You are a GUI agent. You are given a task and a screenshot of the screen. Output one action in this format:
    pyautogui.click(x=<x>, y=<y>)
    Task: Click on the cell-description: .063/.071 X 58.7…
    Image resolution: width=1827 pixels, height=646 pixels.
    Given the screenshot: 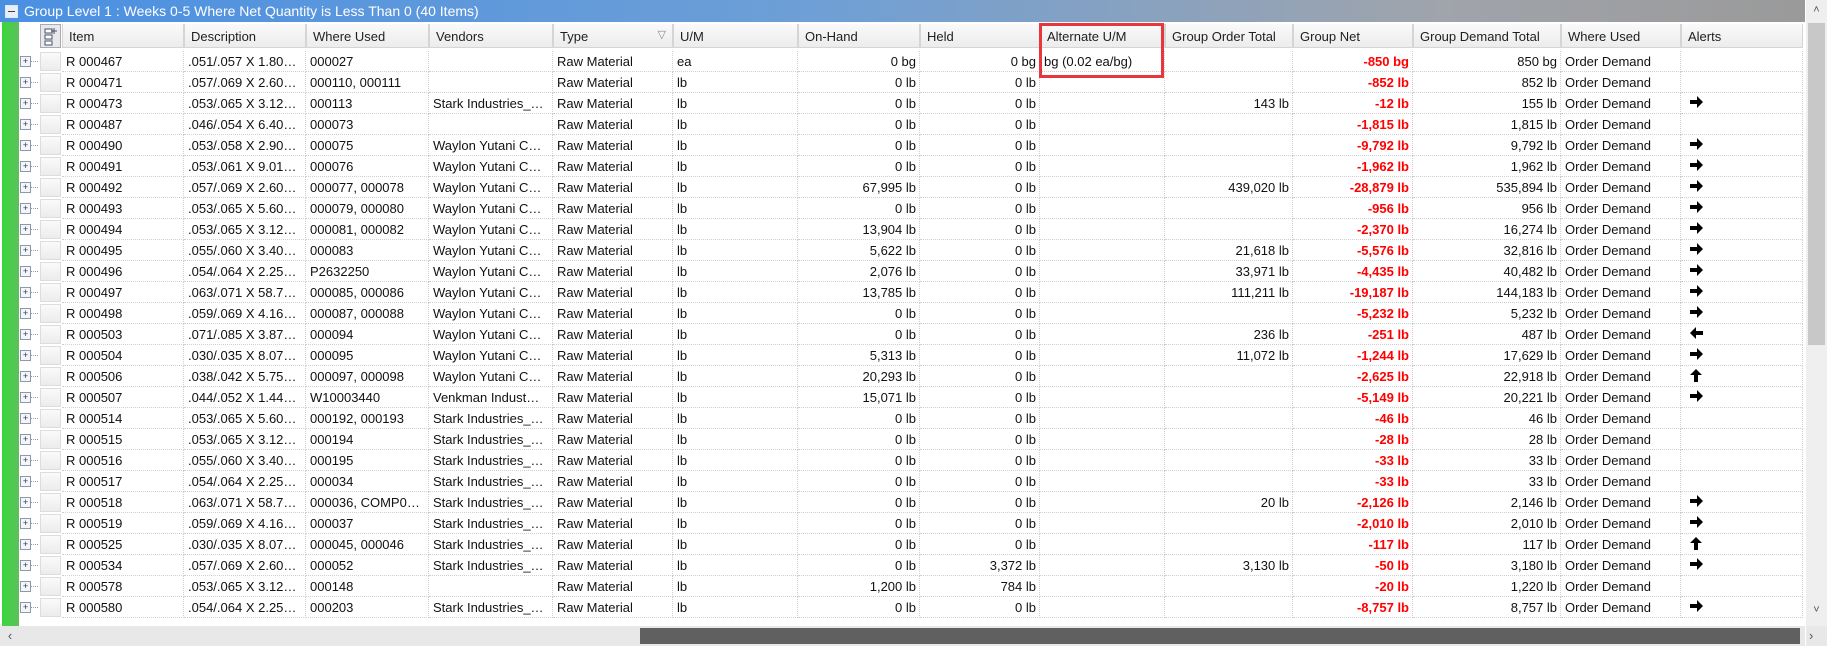 What is the action you would take?
    pyautogui.click(x=245, y=502)
    